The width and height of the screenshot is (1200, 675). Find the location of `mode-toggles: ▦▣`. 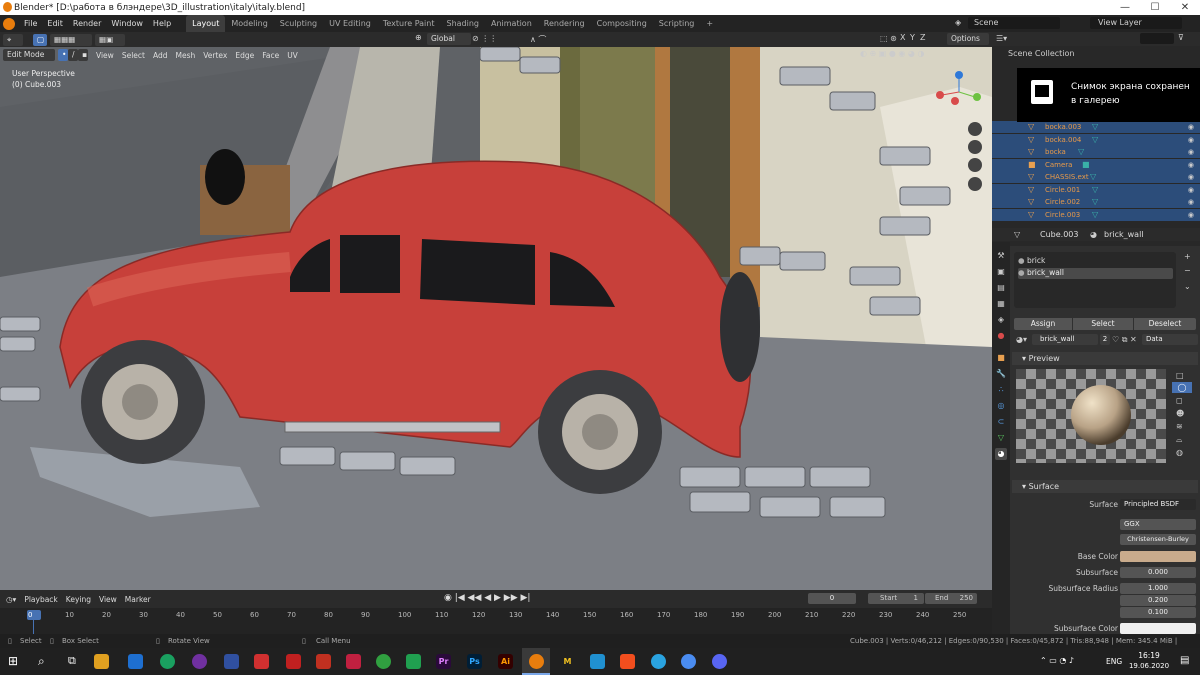

mode-toggles: ▦▣ is located at coordinates (110, 39).